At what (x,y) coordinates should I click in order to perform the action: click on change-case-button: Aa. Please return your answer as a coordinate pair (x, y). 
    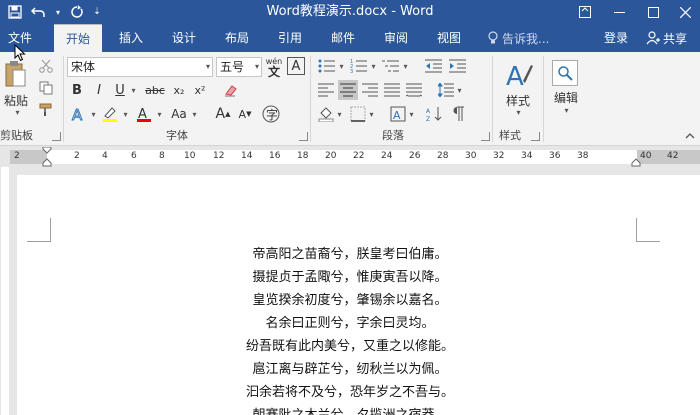
    Looking at the image, I should click on (179, 114).